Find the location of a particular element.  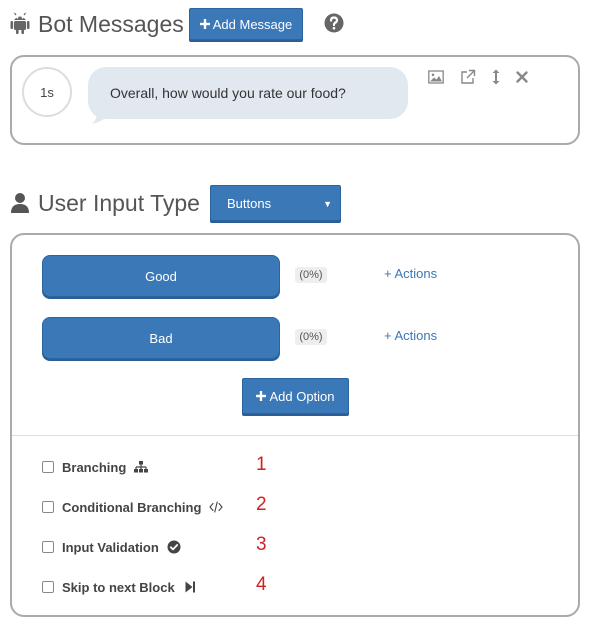

annotation-number: 4 is located at coordinates (261, 584).